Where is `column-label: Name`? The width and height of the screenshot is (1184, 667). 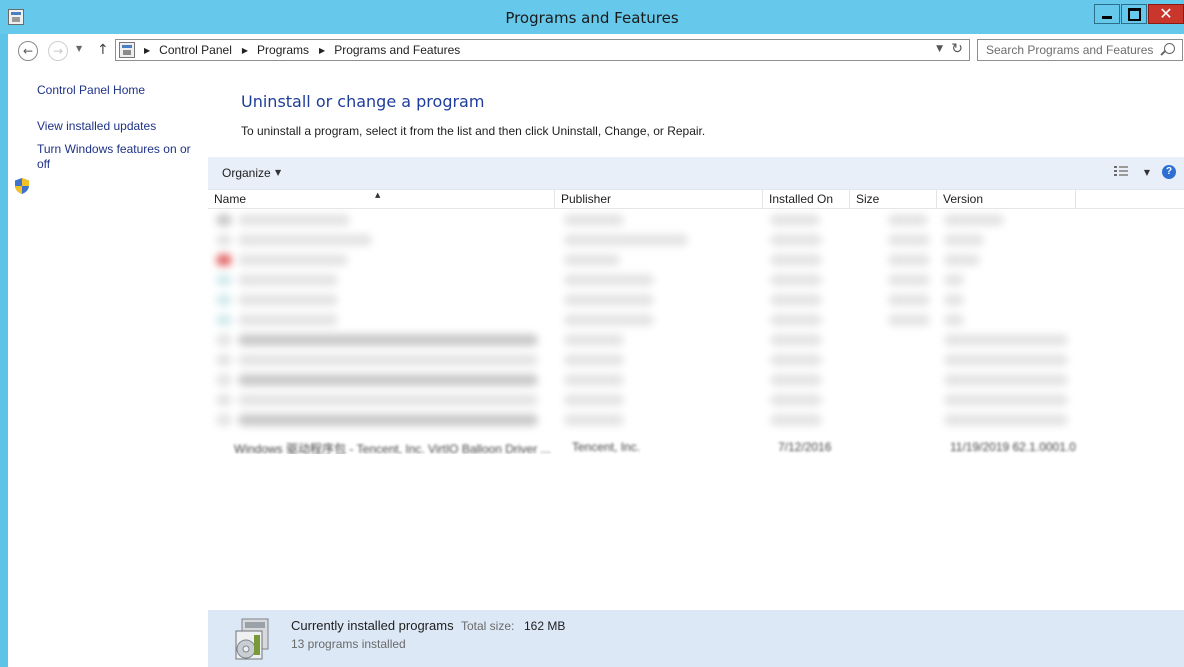
column-label: Name is located at coordinates (230, 199).